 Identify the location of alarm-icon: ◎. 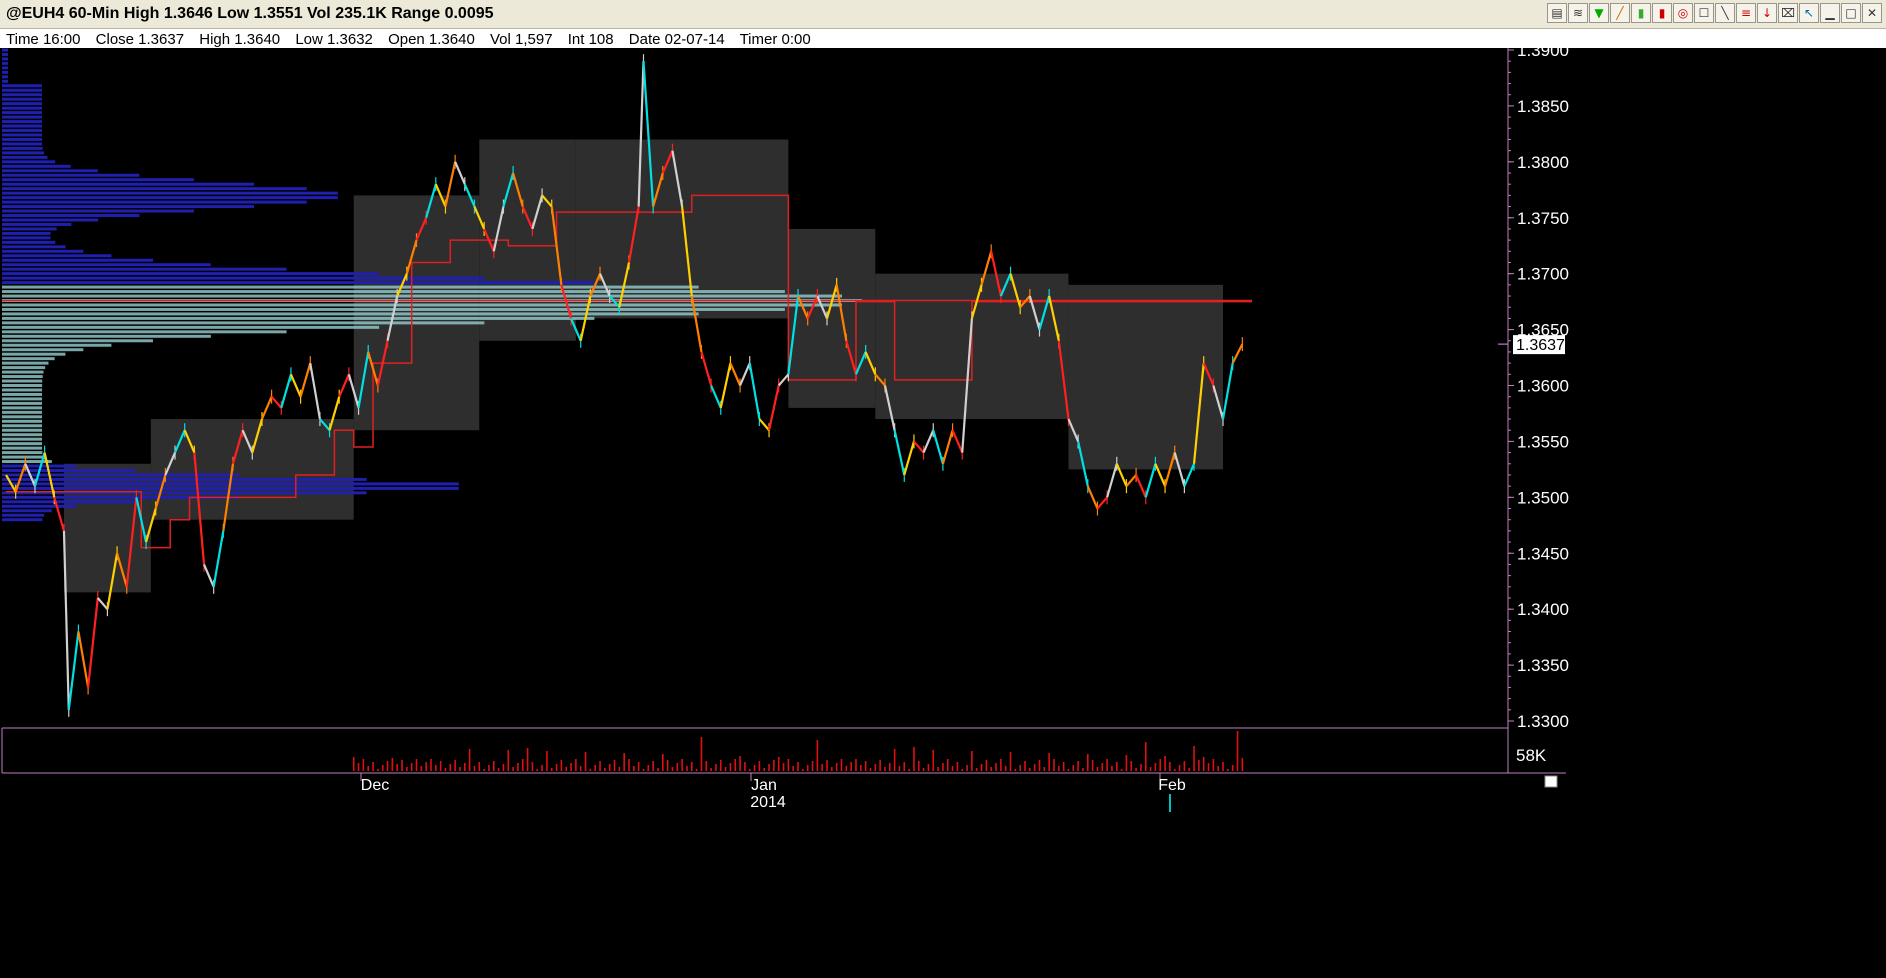
(1683, 13).